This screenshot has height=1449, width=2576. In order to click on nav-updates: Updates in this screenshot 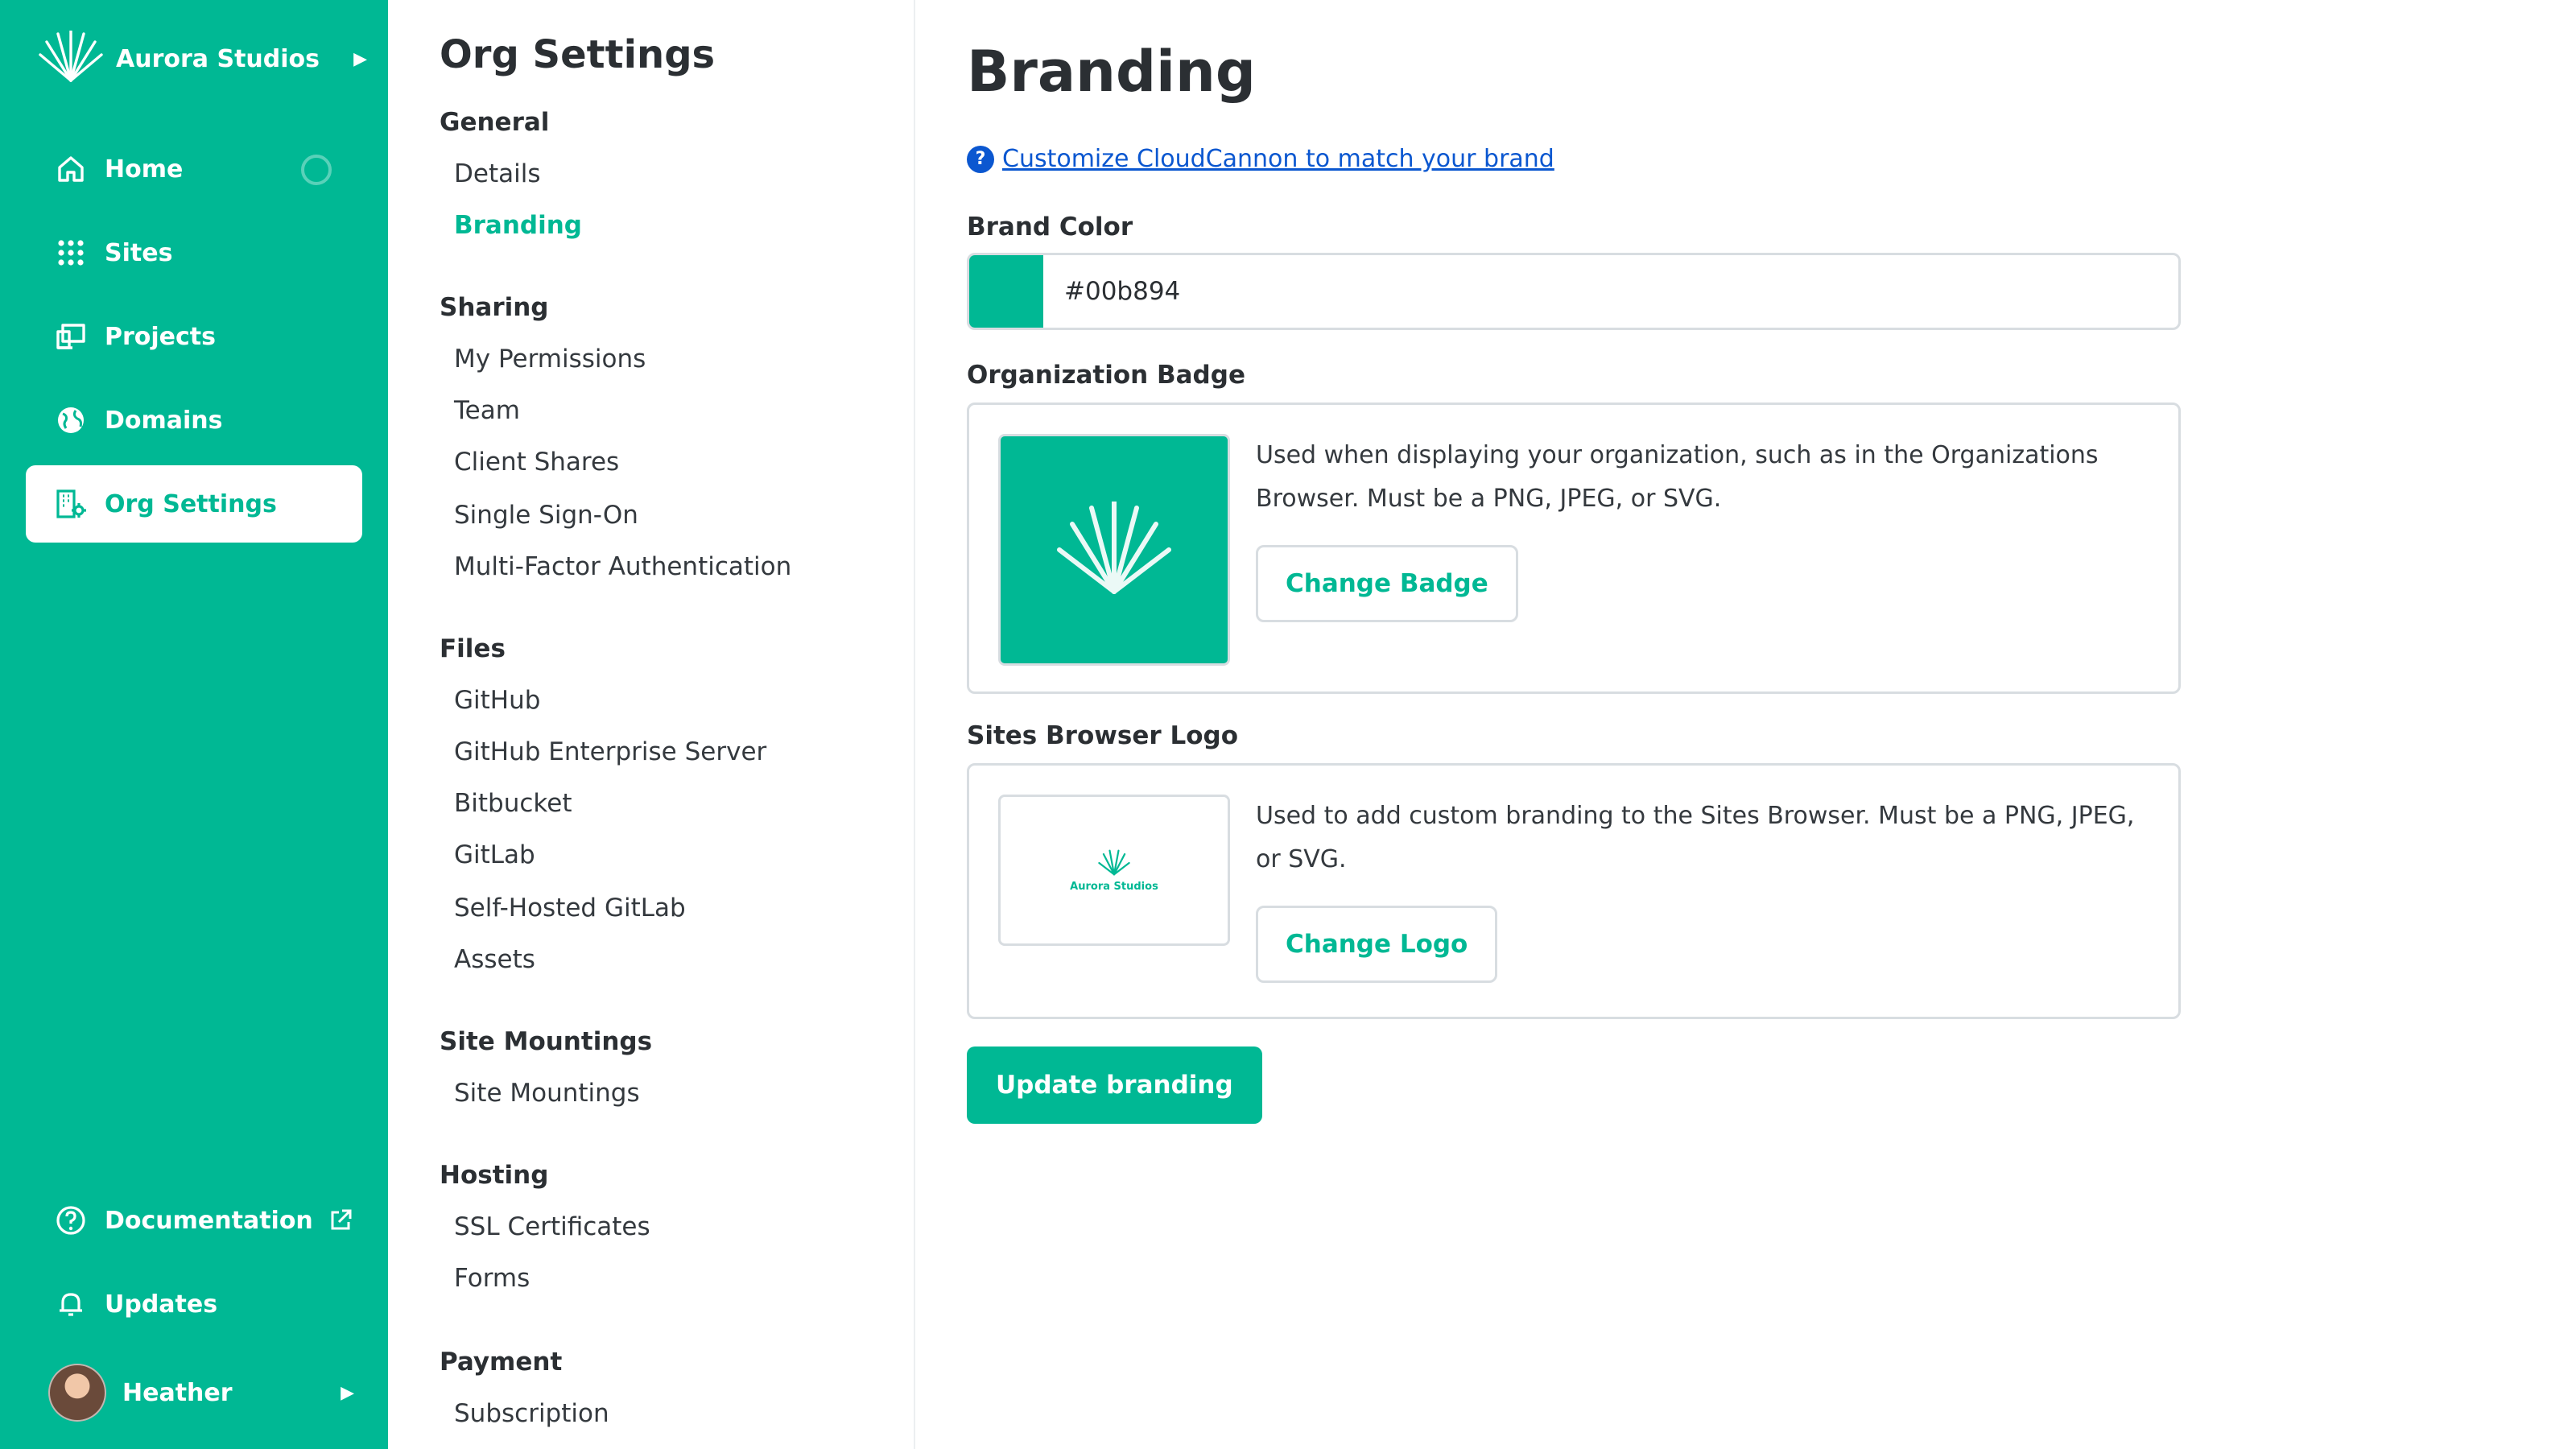, I will do `click(194, 1304)`.